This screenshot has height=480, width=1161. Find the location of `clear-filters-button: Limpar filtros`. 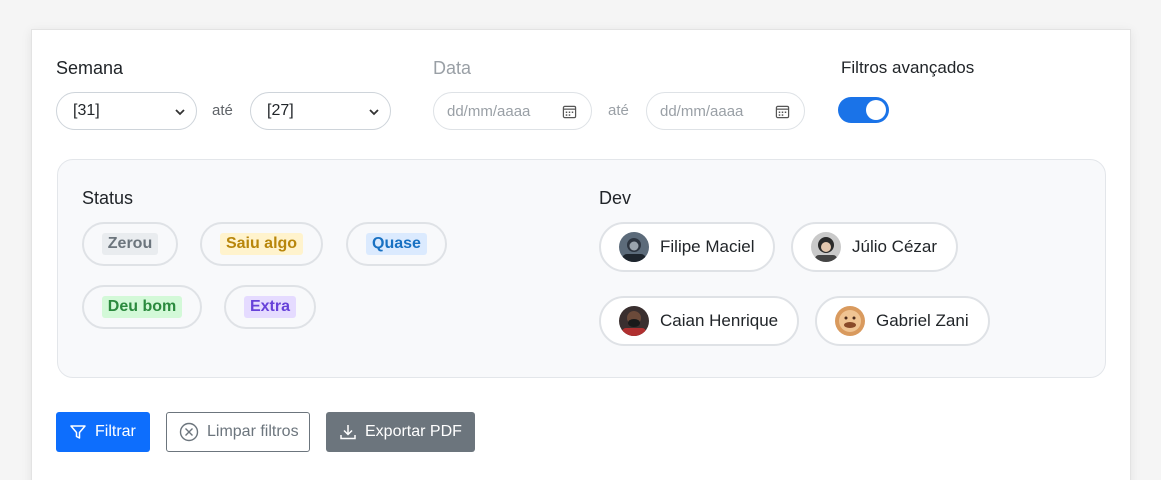

clear-filters-button: Limpar filtros is located at coordinates (238, 432).